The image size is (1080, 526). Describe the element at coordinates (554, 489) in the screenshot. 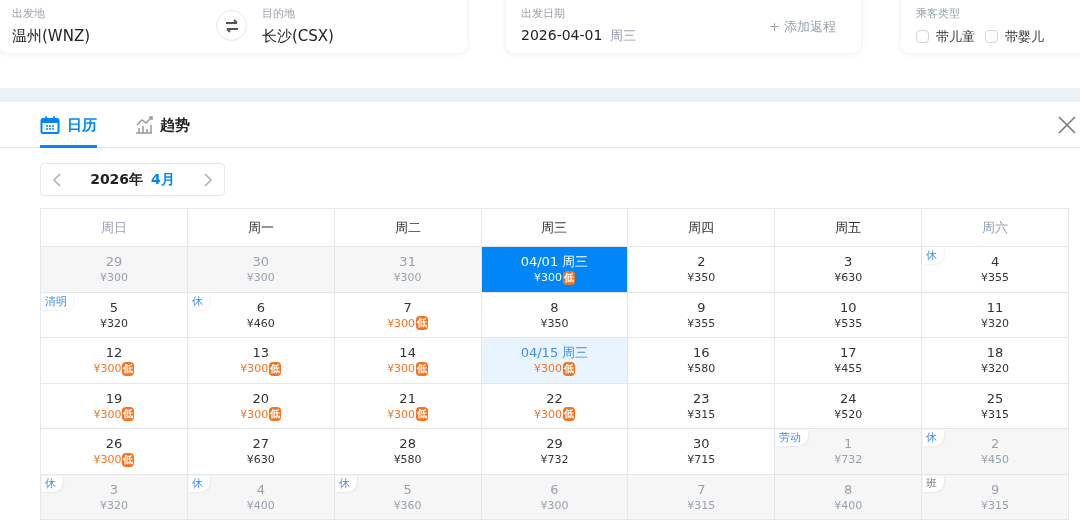

I see `day-number: 6` at that location.